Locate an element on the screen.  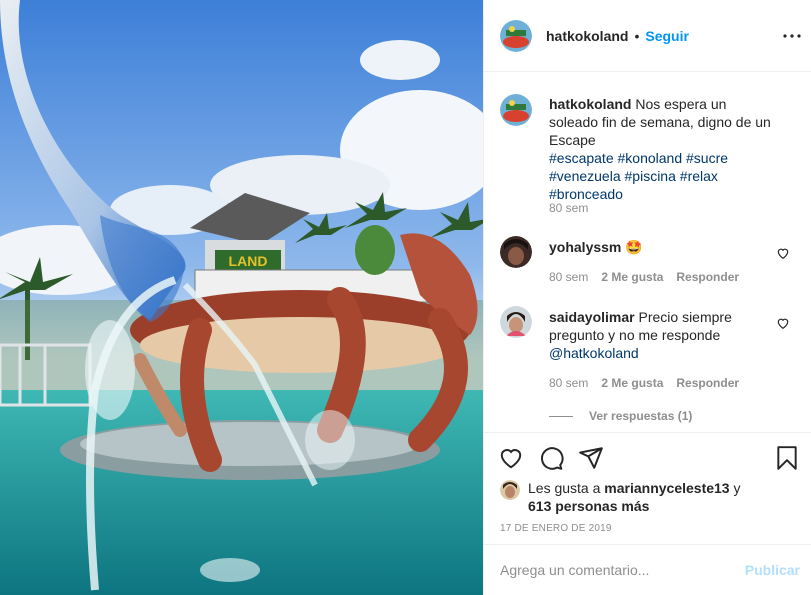
post-header: hatkokoland • Seguir is located at coordinates (647, 36).